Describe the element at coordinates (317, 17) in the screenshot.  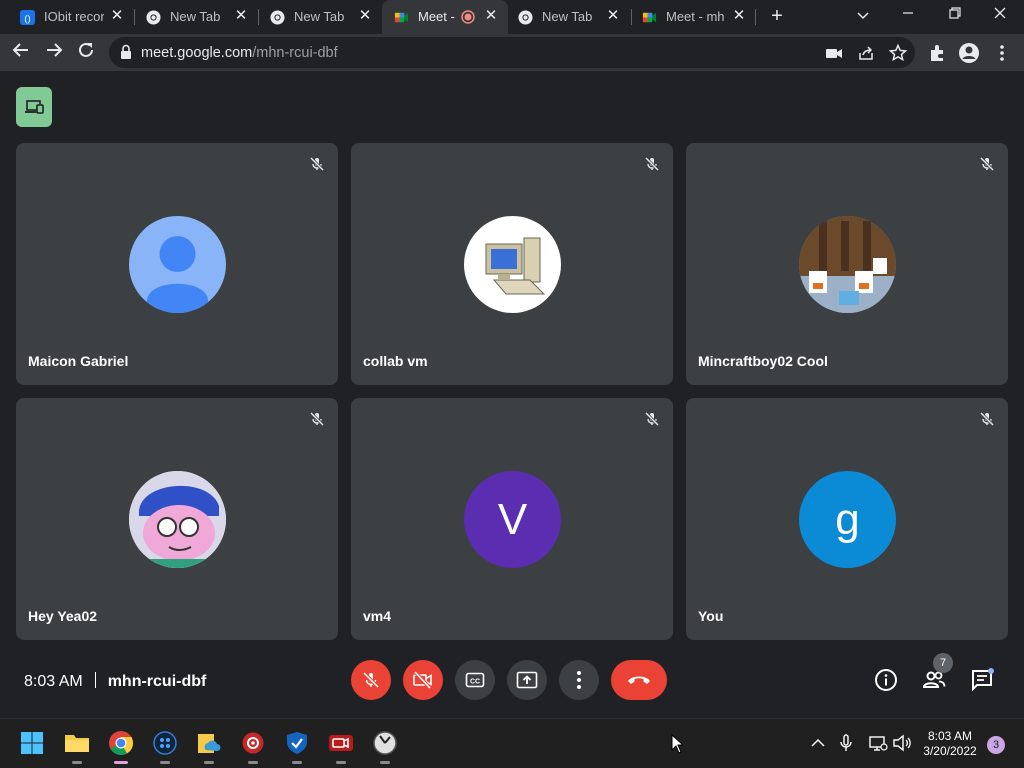
I see `tab-new-tab-2: New Tab ✕` at that location.